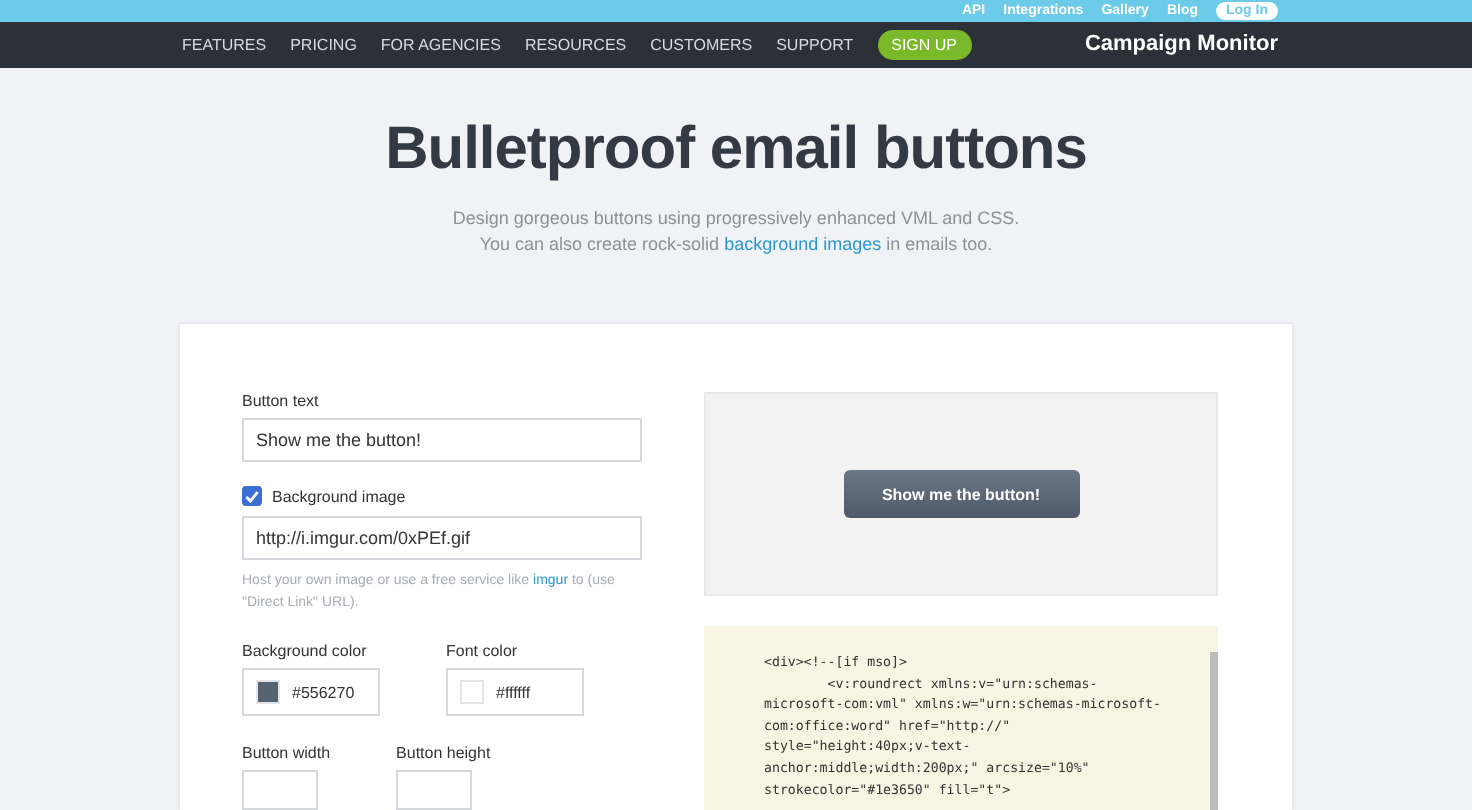 This screenshot has height=810, width=1472. Describe the element at coordinates (440, 44) in the screenshot. I see `nav-link: FOR AGENCIES` at that location.